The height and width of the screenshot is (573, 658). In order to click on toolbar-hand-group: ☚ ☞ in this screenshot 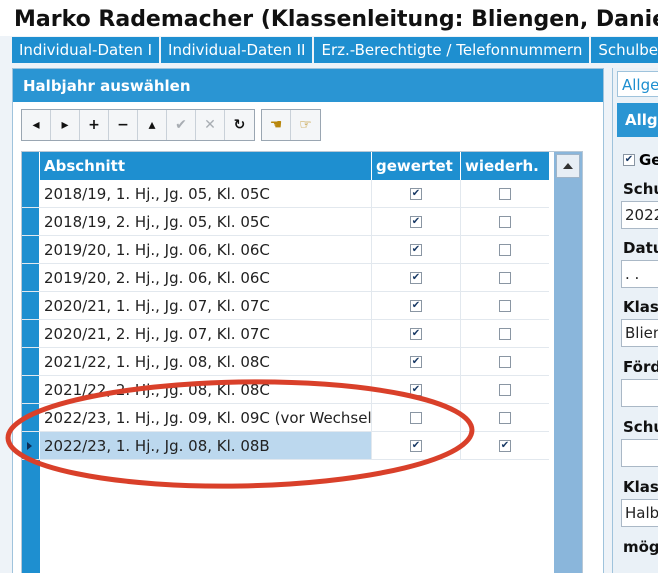, I will do `click(291, 125)`.